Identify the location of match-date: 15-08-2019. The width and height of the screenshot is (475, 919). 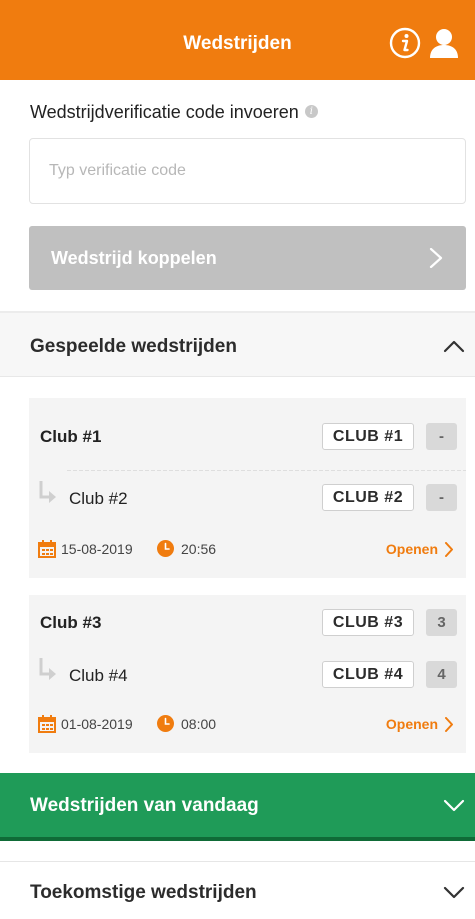
(97, 549).